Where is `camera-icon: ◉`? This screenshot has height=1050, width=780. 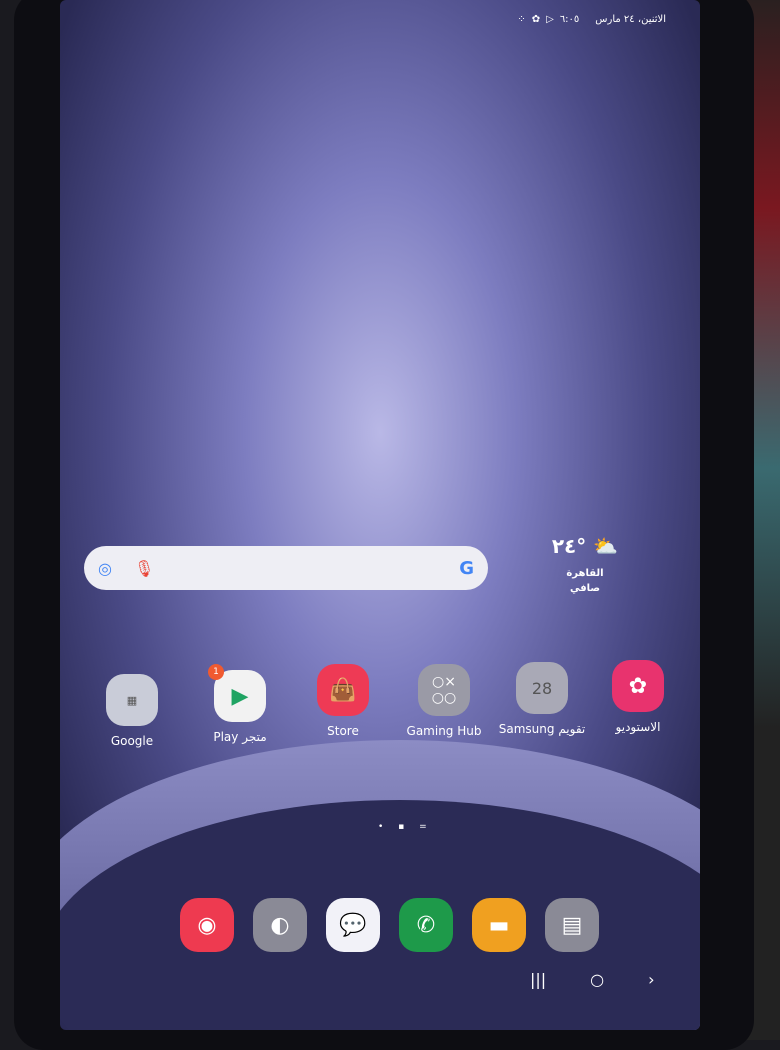
camera-icon: ◉ is located at coordinates (207, 925).